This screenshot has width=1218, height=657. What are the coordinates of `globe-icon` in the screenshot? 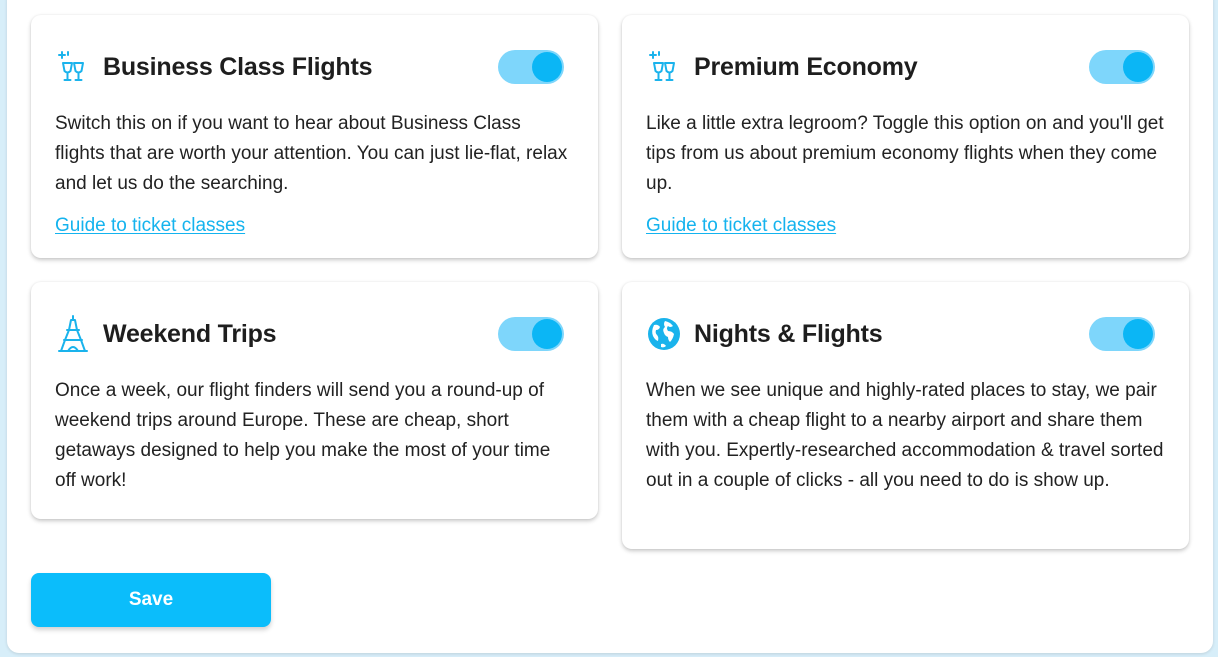 It's located at (664, 334).